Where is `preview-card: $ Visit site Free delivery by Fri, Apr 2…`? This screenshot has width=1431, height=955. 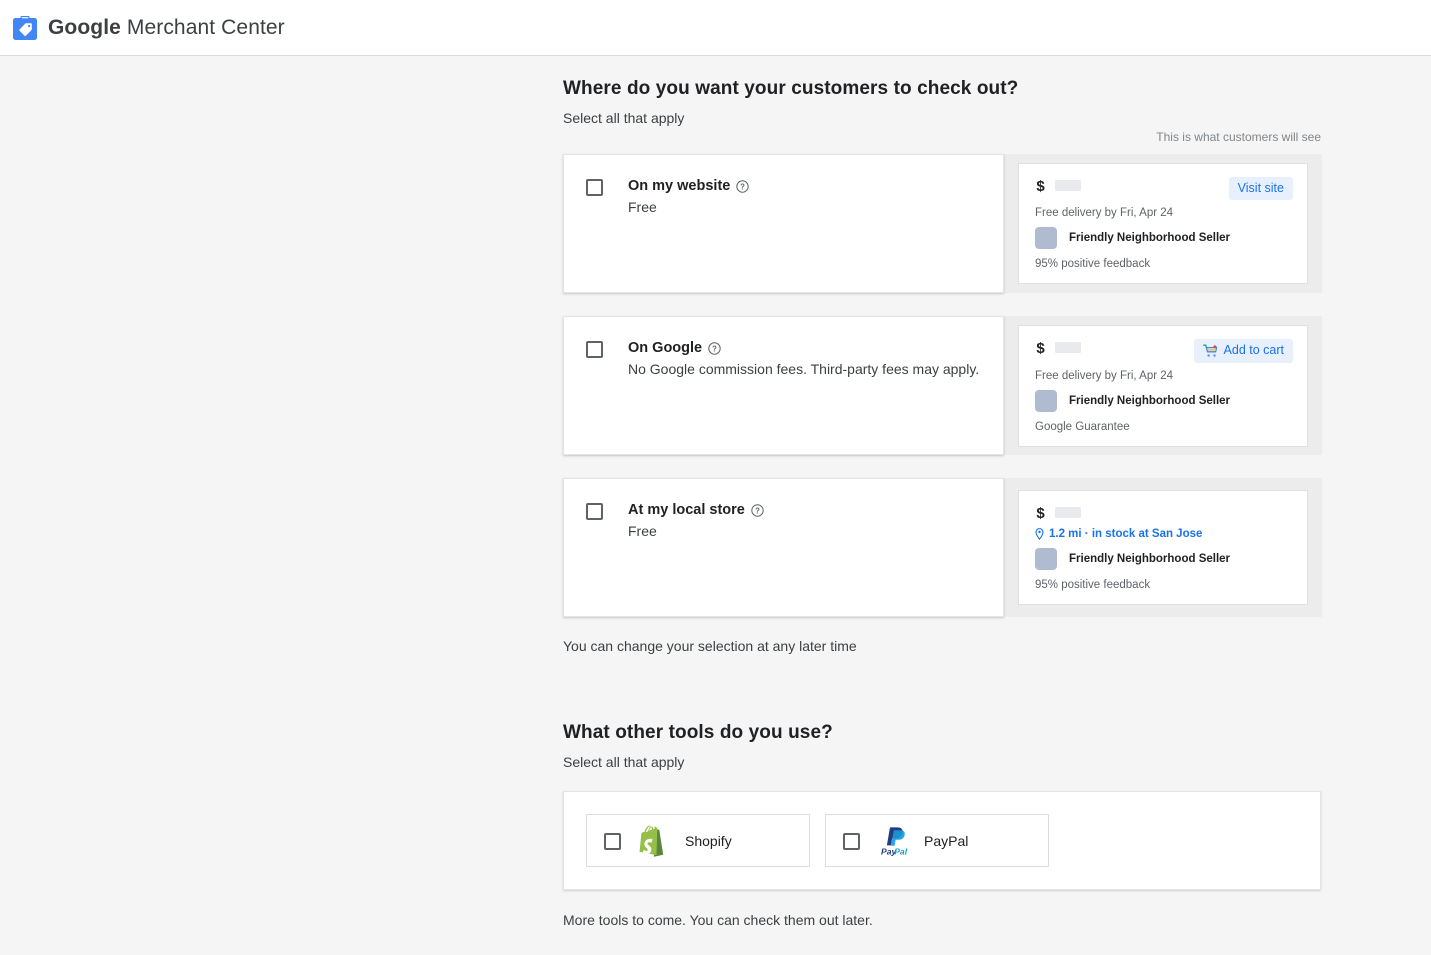 preview-card: $ Visit site Free delivery by Fri, Apr 2… is located at coordinates (1163, 223).